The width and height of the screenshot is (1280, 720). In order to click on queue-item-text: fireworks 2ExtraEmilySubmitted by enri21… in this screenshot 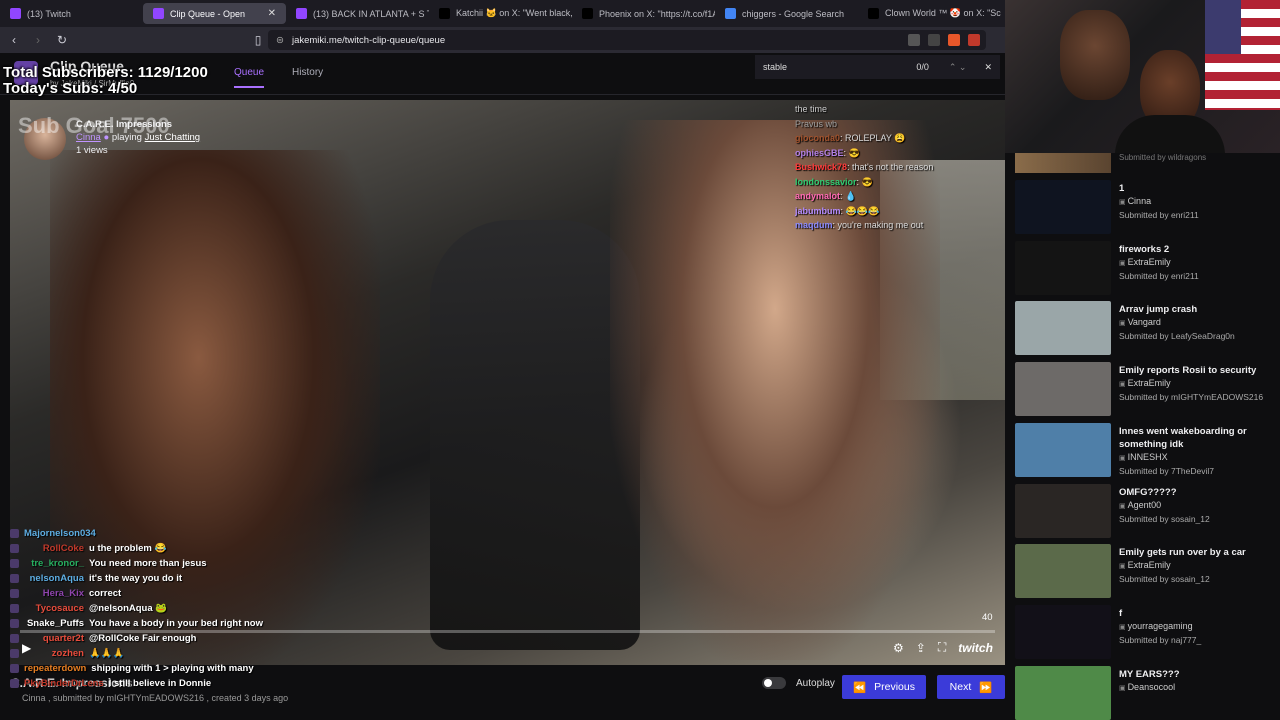, I will do `click(1194, 263)`.